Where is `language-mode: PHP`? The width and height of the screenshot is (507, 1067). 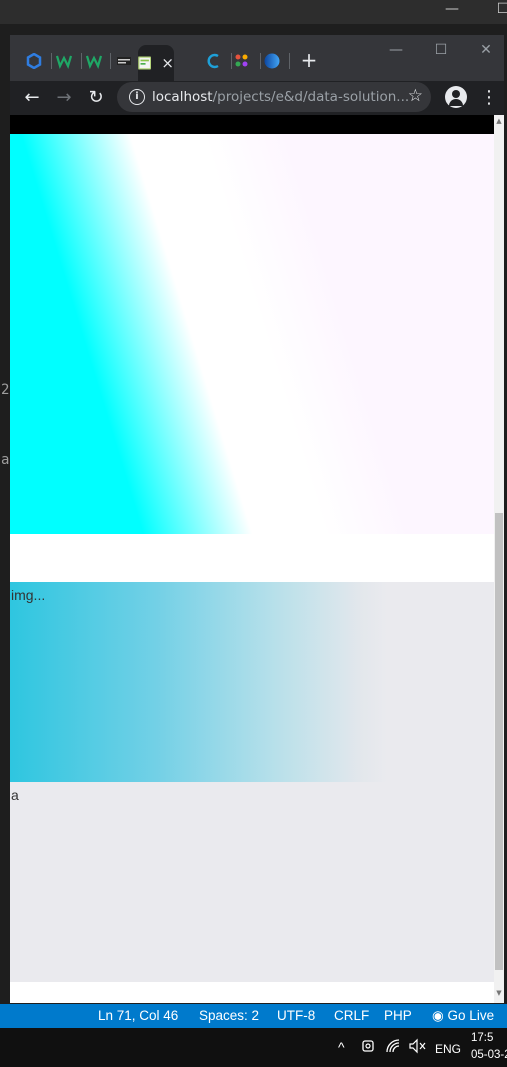 language-mode: PHP is located at coordinates (398, 1015).